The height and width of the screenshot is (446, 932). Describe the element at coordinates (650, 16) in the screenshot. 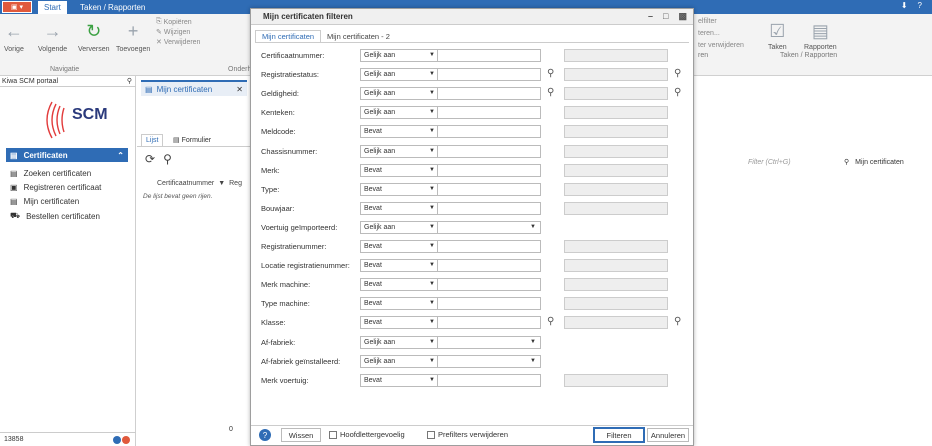

I see `minimize-icon: –` at that location.